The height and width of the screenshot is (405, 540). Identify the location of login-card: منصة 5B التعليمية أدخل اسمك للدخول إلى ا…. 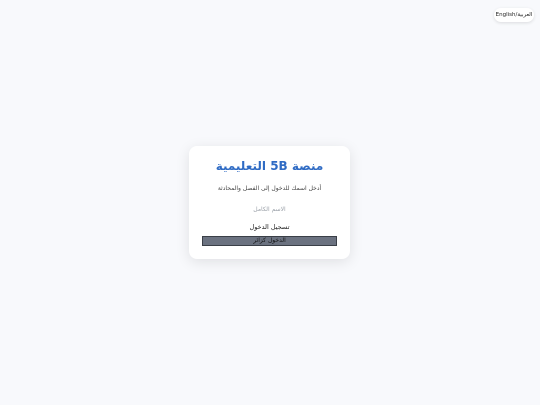
(269, 202).